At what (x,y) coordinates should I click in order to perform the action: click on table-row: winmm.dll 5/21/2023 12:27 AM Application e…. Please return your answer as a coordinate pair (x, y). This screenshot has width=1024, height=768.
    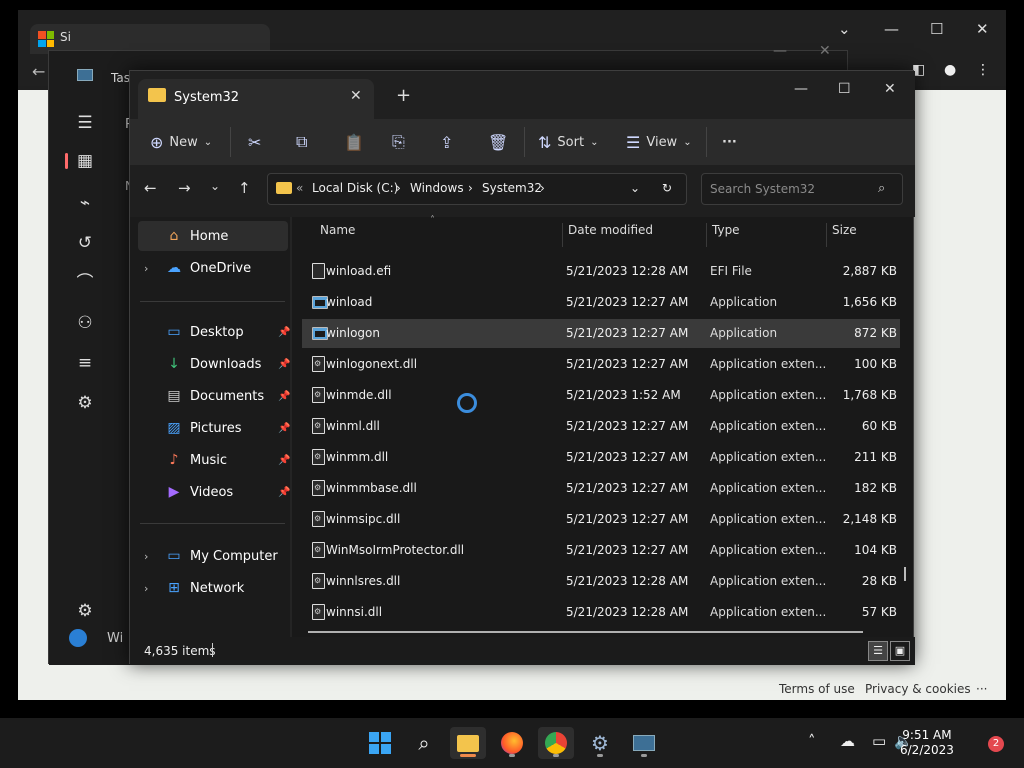
    Looking at the image, I should click on (601, 457).